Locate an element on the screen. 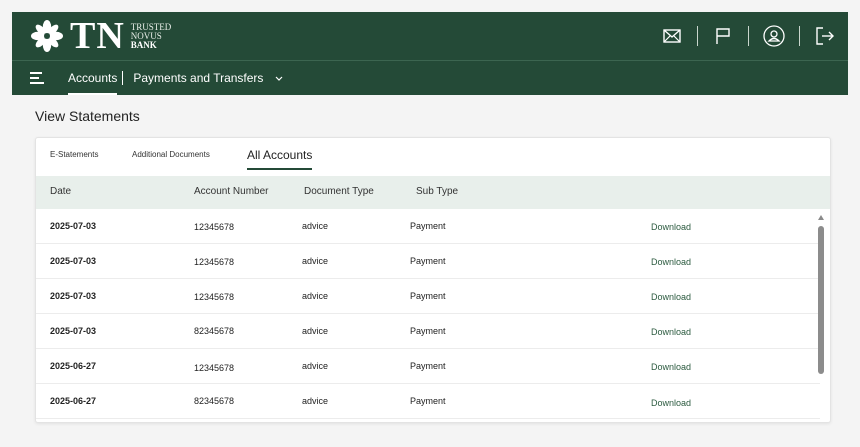  nav-payments-transfers: Payments and Transfers is located at coordinates (208, 78).